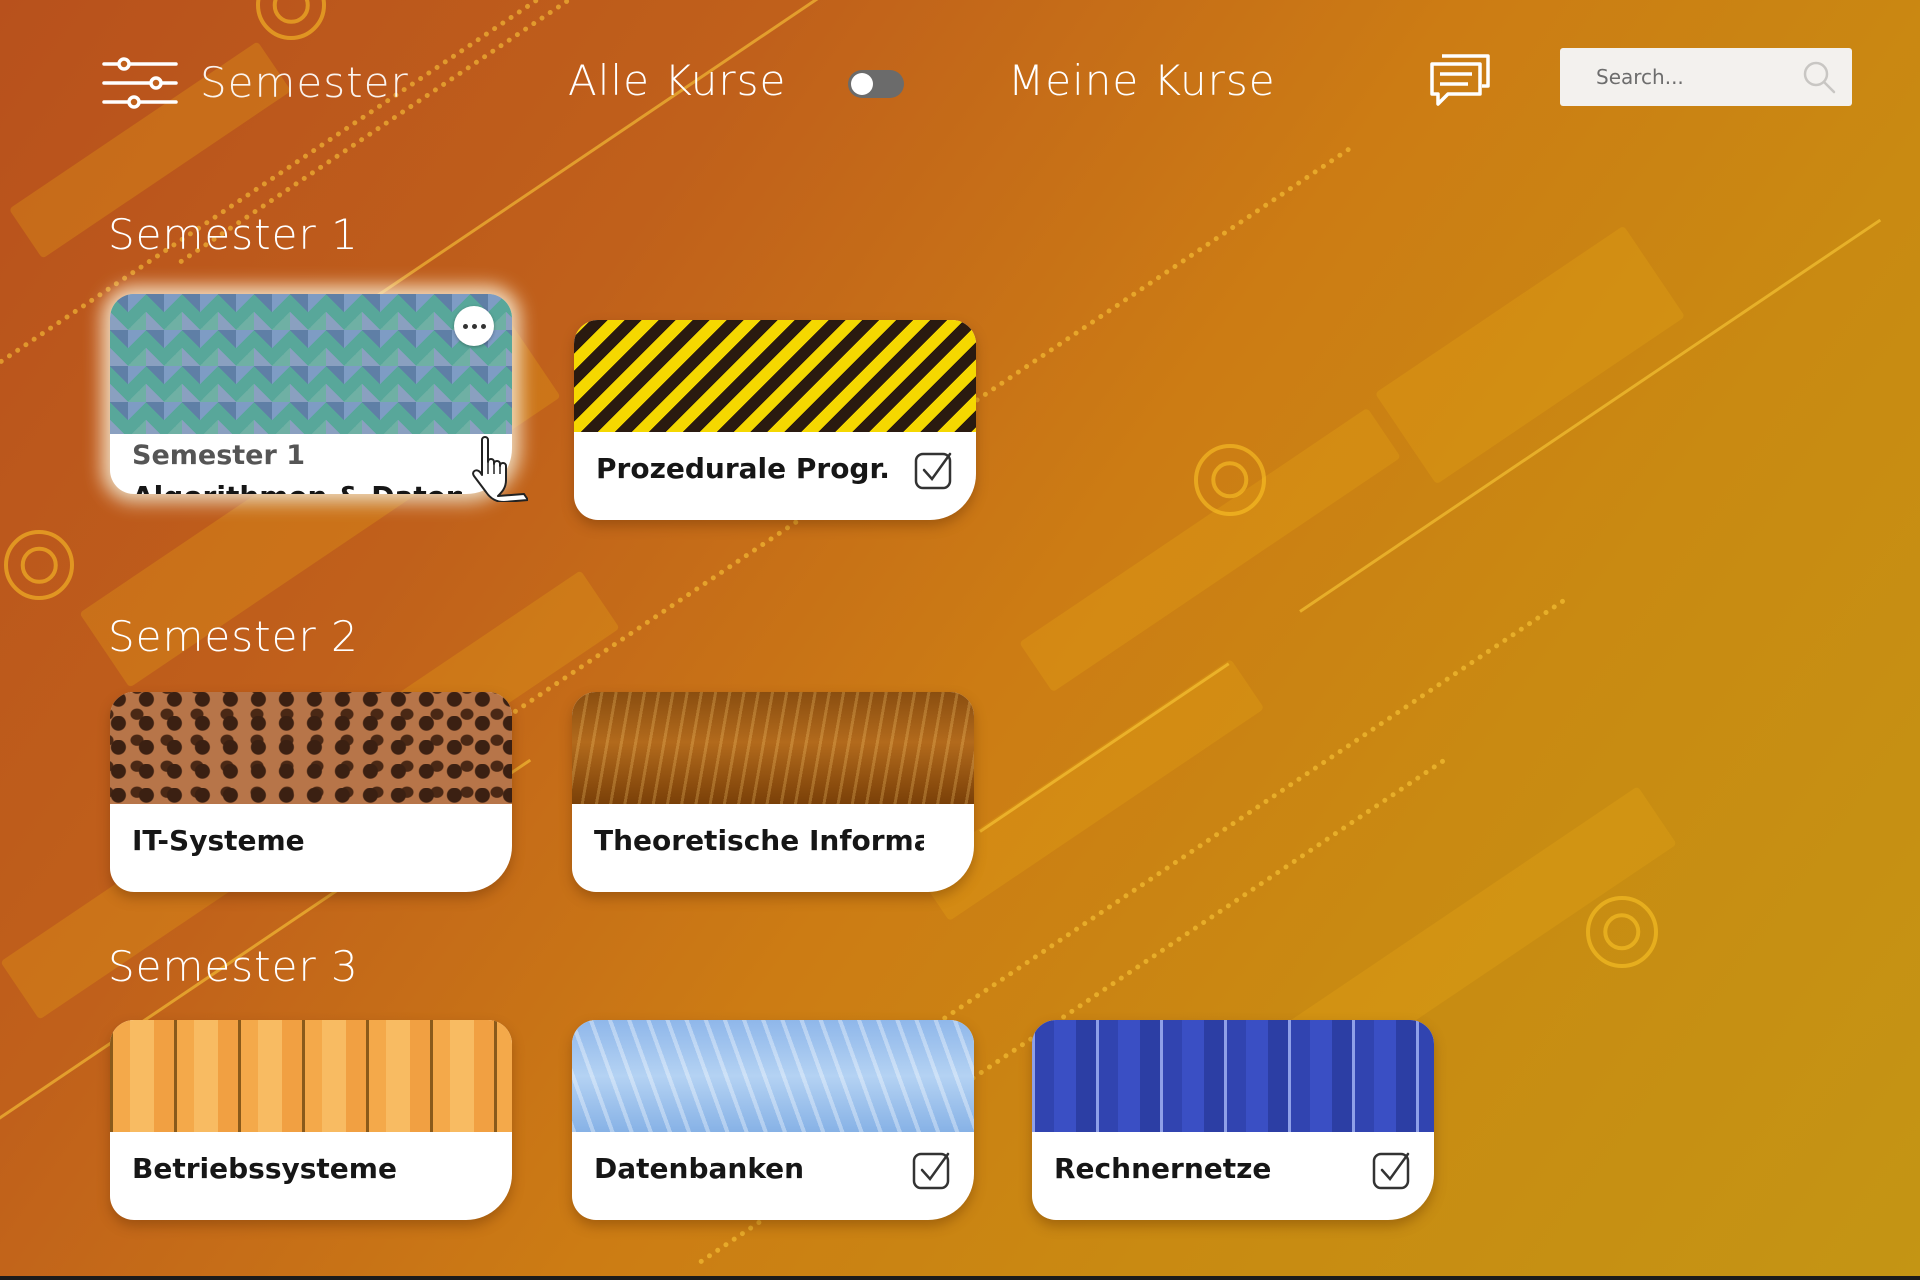 Image resolution: width=1920 pixels, height=1280 pixels. Describe the element at coordinates (304, 82) in the screenshot. I see `semester-filter-label: Semester` at that location.